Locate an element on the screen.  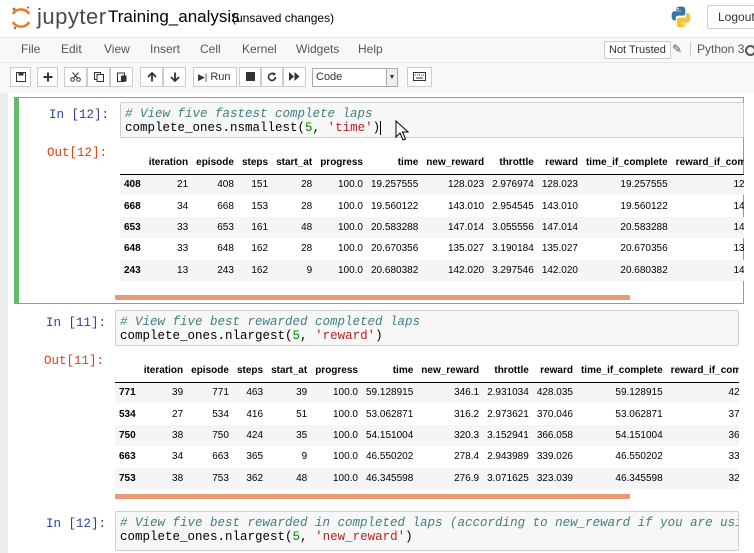
insert-cell-button is located at coordinates (47, 77).